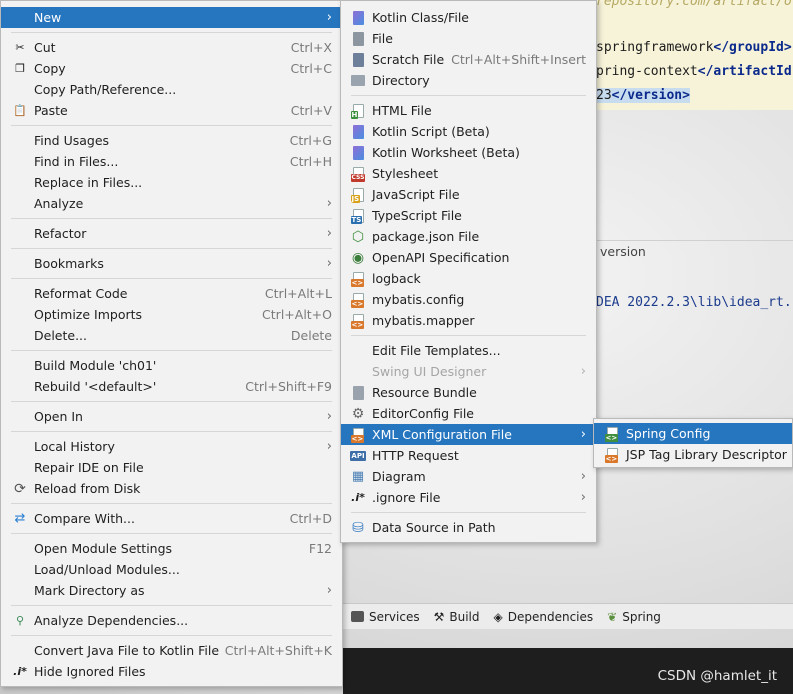  I want to click on copy-icon: ❐, so click(20, 68).